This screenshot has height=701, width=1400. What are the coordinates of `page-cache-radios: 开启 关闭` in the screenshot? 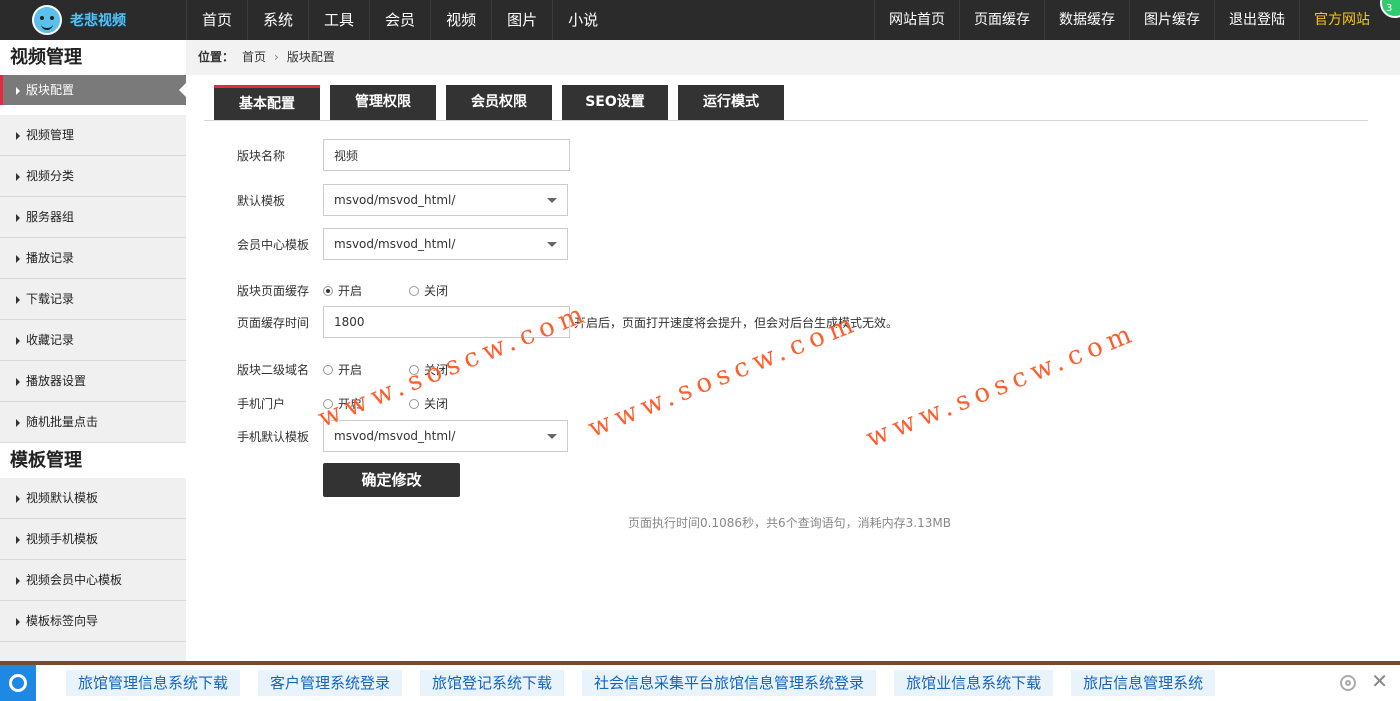 It's located at (409, 290).